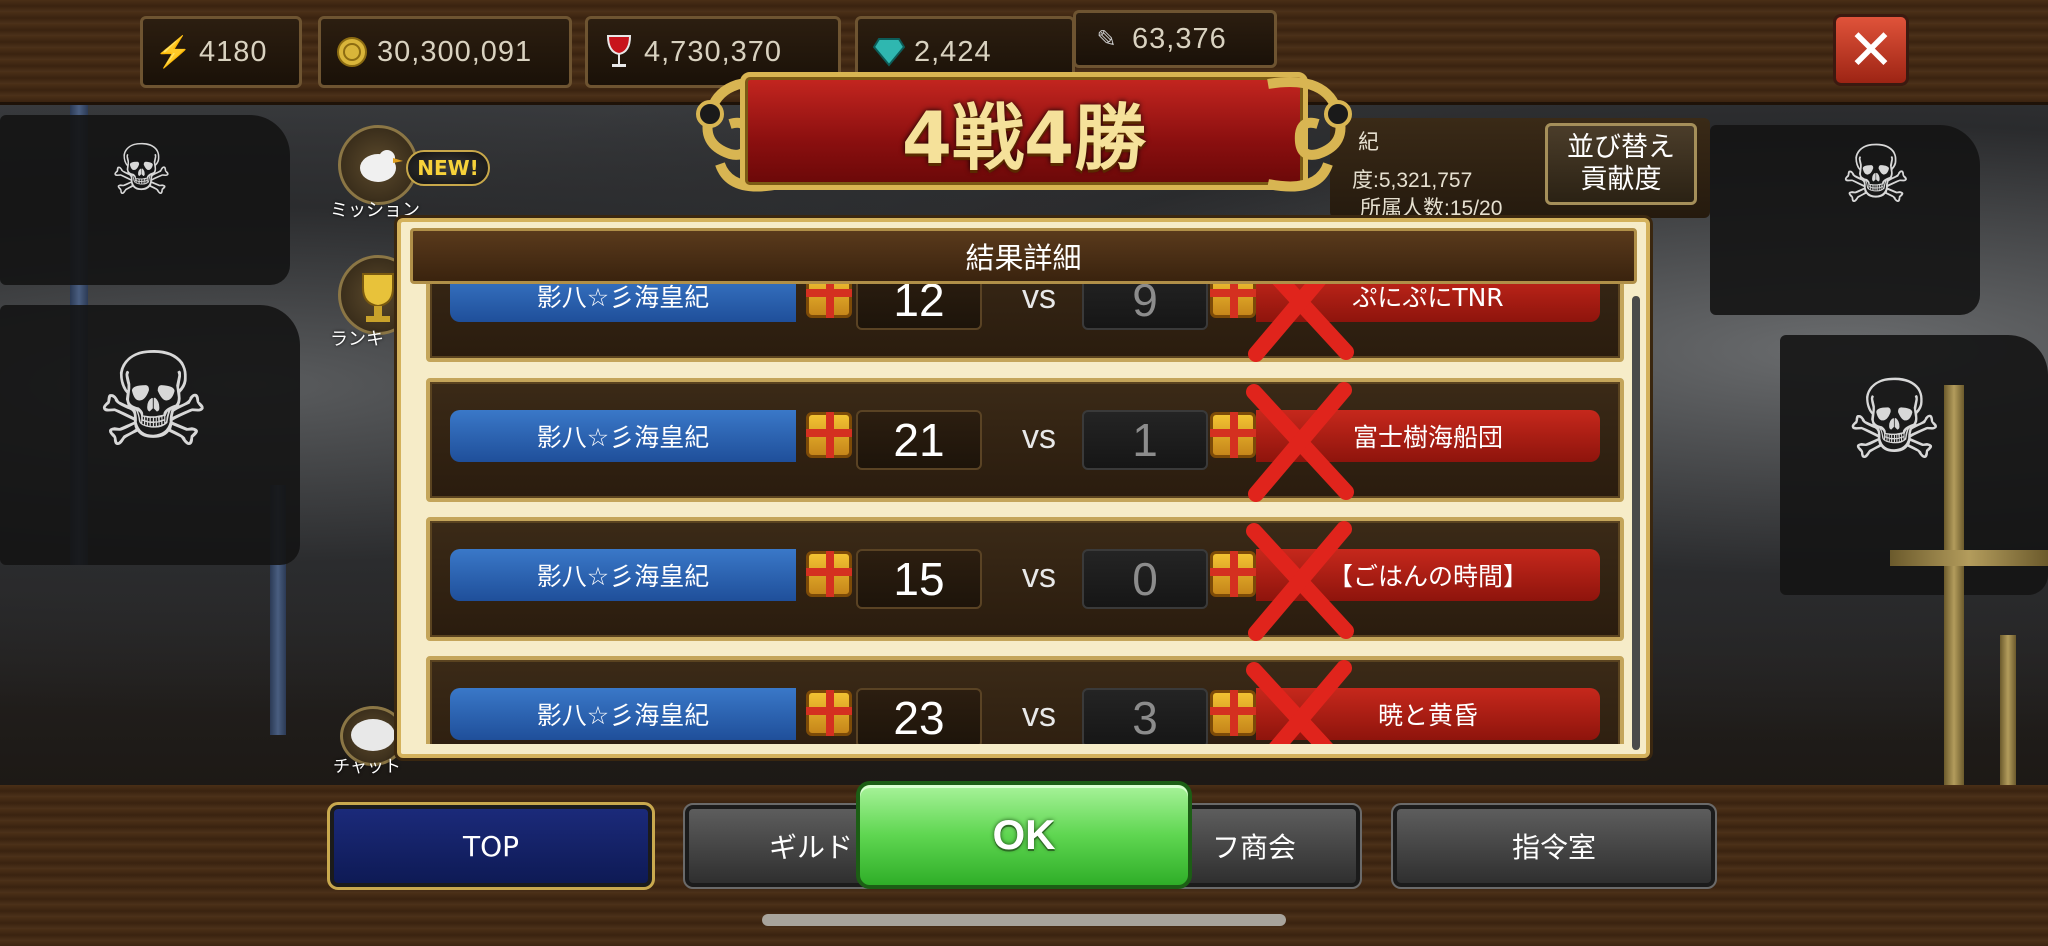 This screenshot has width=2048, height=946. I want to click on close-button: ✕, so click(1871, 50).